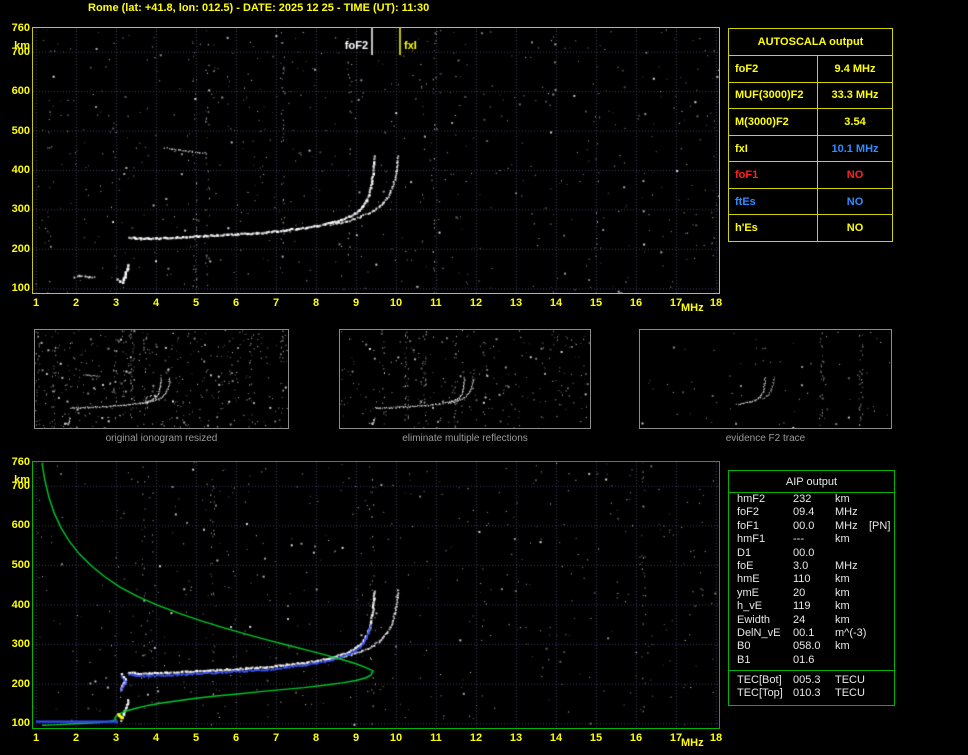 This screenshot has height=755, width=968. I want to click on autoscala-row: fxI 10.1 MHz, so click(810, 149).